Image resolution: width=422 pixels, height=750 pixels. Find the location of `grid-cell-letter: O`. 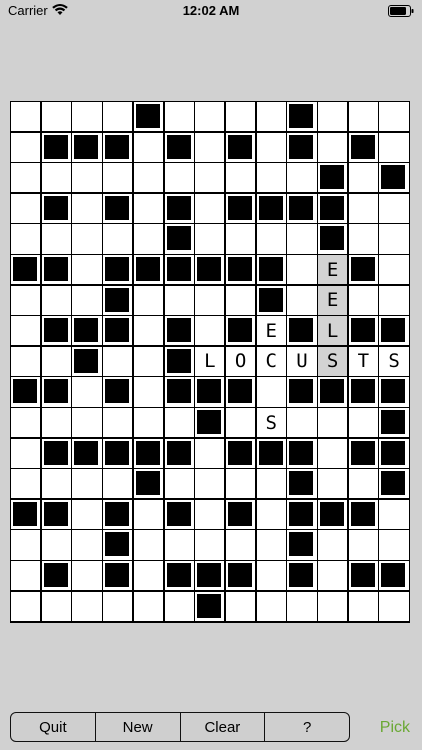

grid-cell-letter: O is located at coordinates (240, 361).